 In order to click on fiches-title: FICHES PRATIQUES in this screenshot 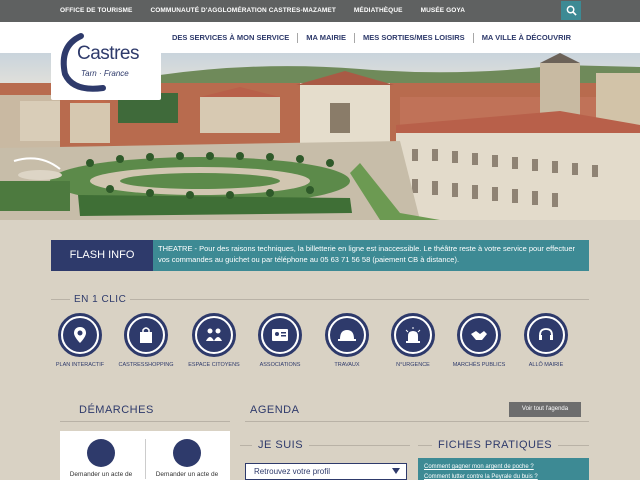, I will do `click(495, 445)`.